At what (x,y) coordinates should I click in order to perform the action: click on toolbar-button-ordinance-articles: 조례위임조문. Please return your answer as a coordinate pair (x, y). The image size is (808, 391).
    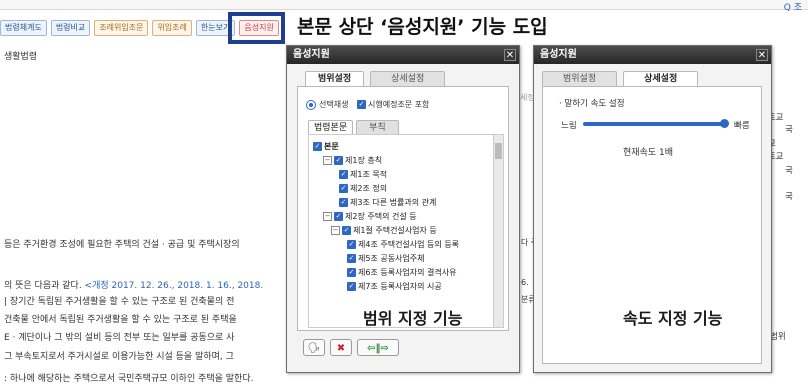
    Looking at the image, I should click on (121, 28).